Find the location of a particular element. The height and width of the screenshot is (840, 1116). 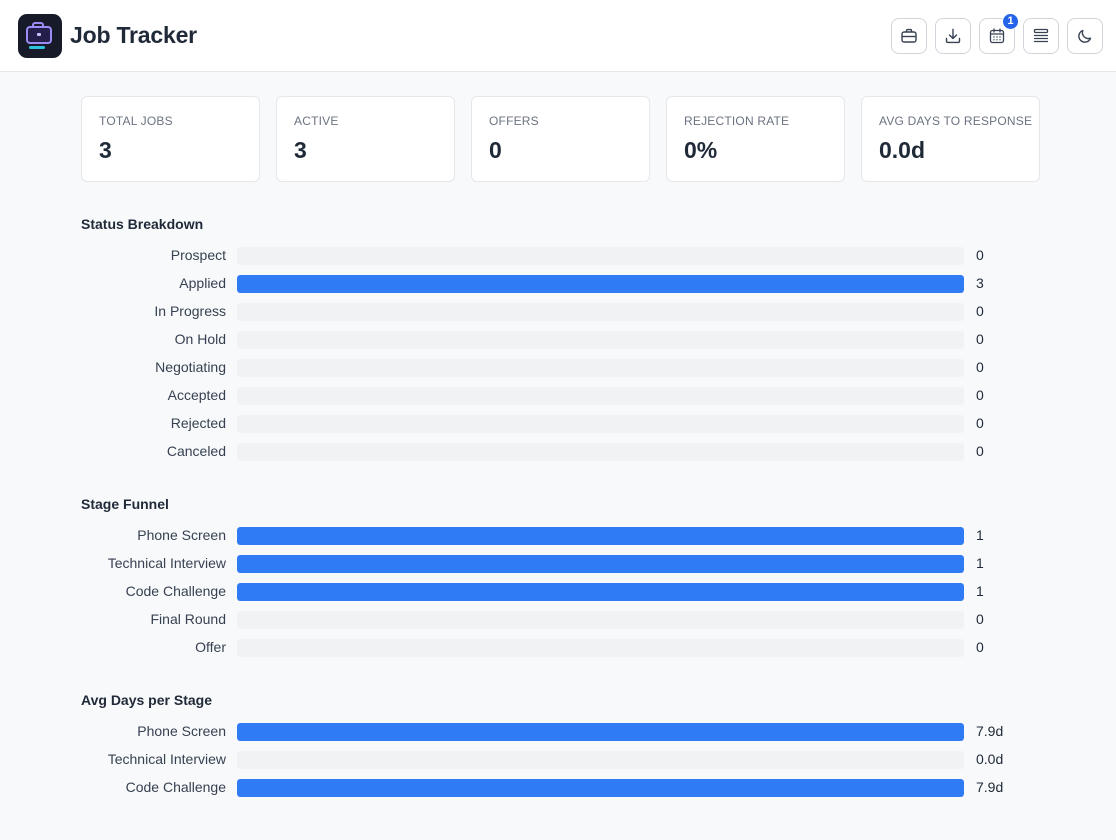

bar-row: Accepted 0 is located at coordinates (561, 396).